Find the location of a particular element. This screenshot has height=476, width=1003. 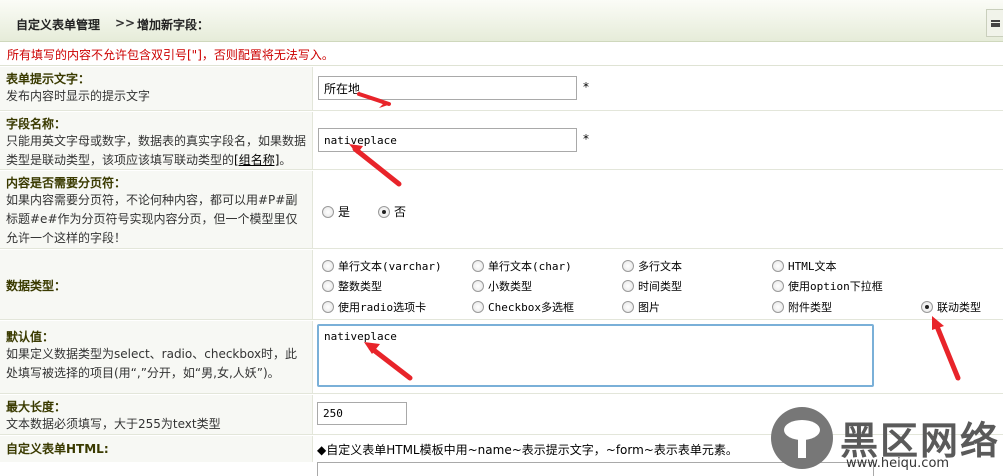

type-option-image: 图片 is located at coordinates (641, 307).